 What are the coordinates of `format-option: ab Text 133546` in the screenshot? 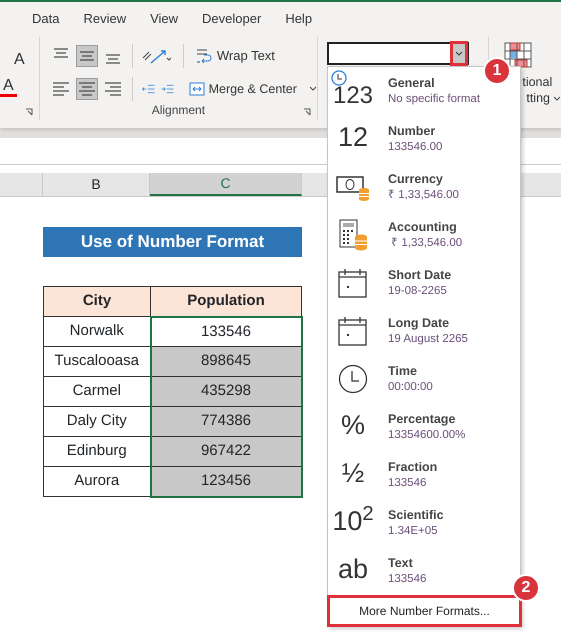 It's located at (377, 571).